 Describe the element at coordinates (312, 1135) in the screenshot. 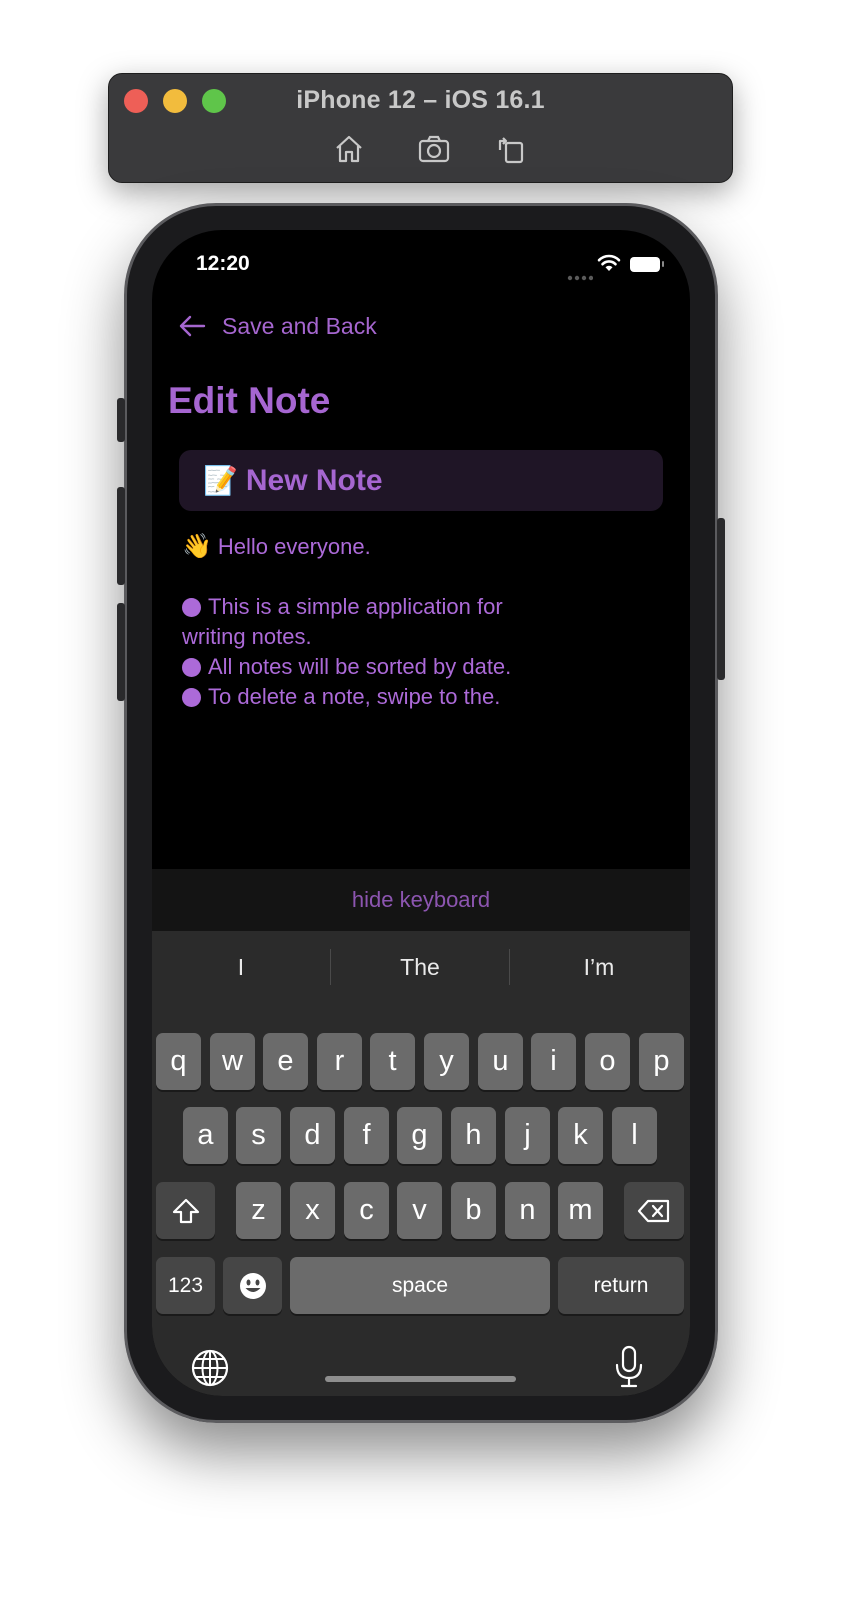

I see `key-d: d` at that location.